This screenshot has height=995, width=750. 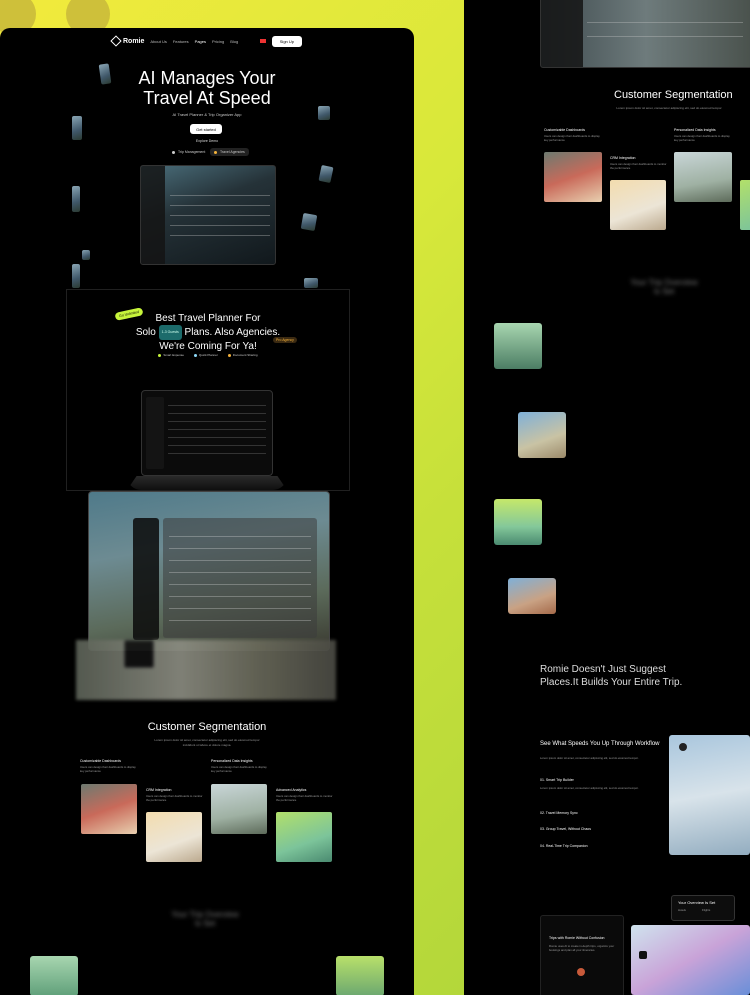 I want to click on laptop-dashboard-preview, so click(x=207, y=433).